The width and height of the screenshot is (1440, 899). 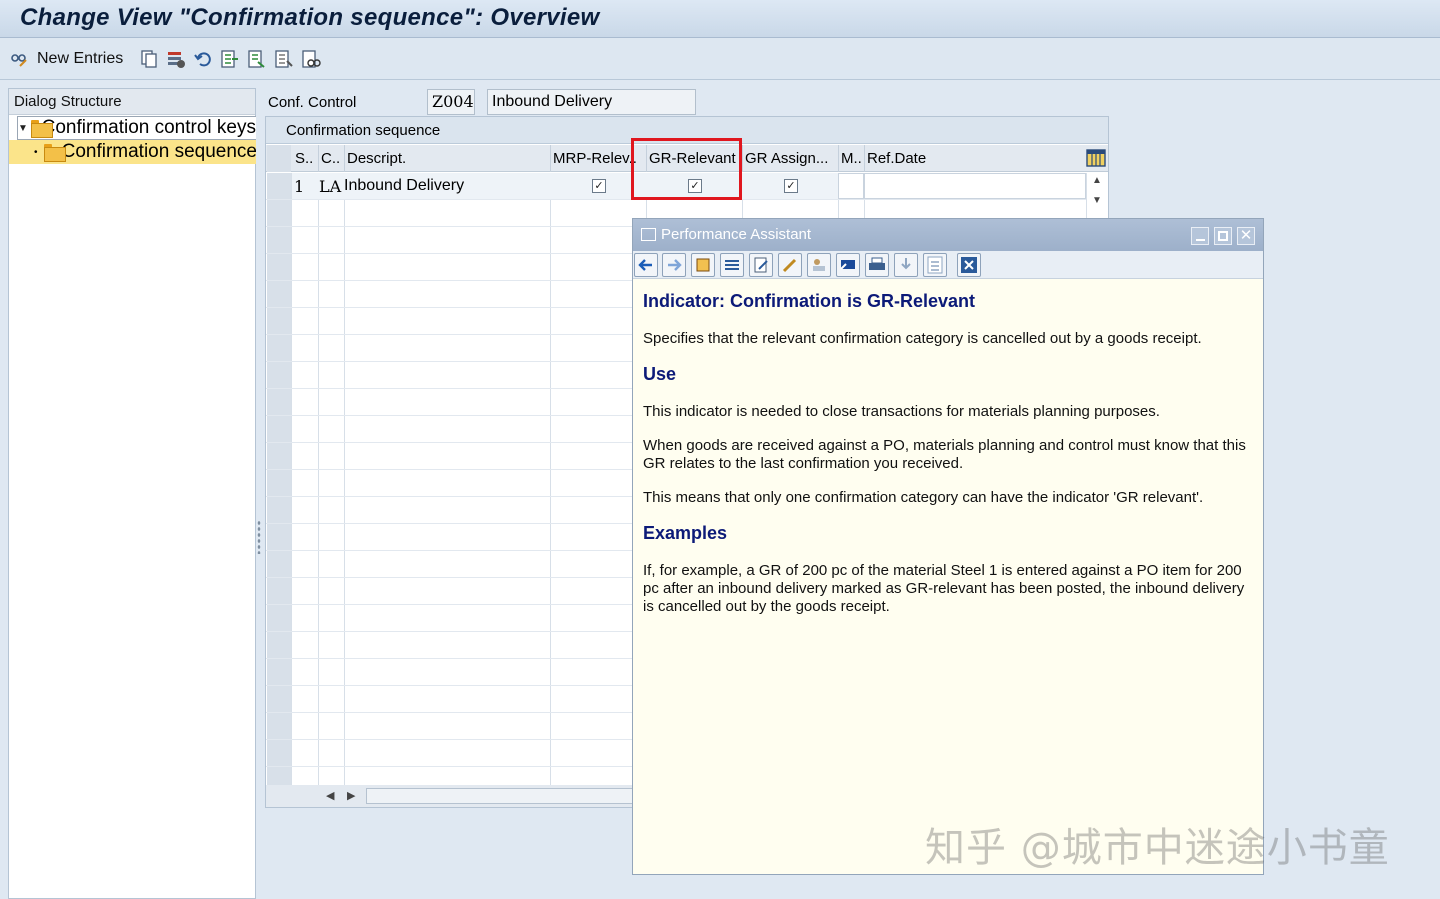 I want to click on pa-toolbar, so click(x=948, y=265).